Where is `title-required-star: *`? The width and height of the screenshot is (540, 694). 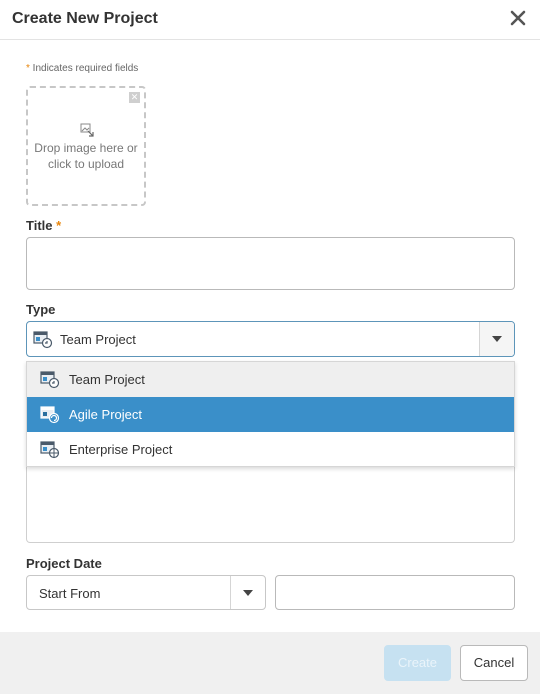 title-required-star: * is located at coordinates (59, 225).